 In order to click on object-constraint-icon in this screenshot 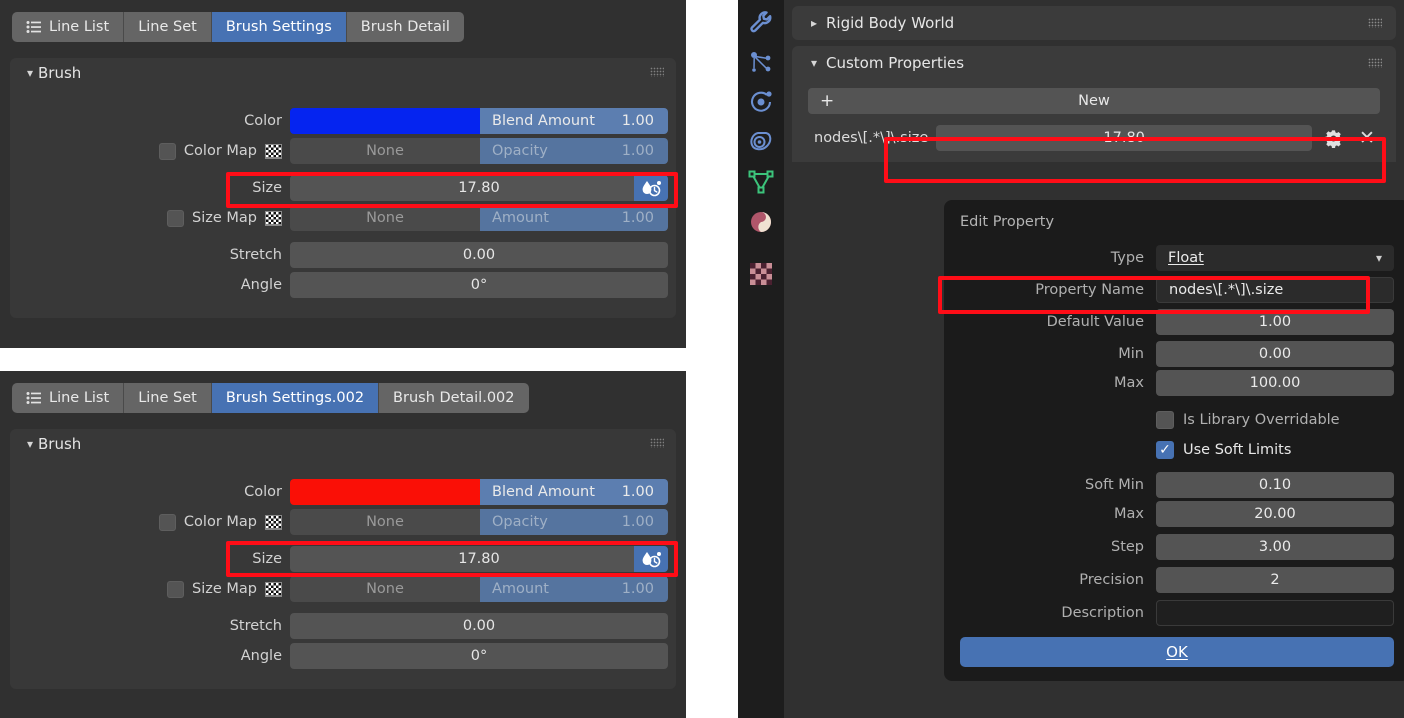, I will do `click(761, 142)`.